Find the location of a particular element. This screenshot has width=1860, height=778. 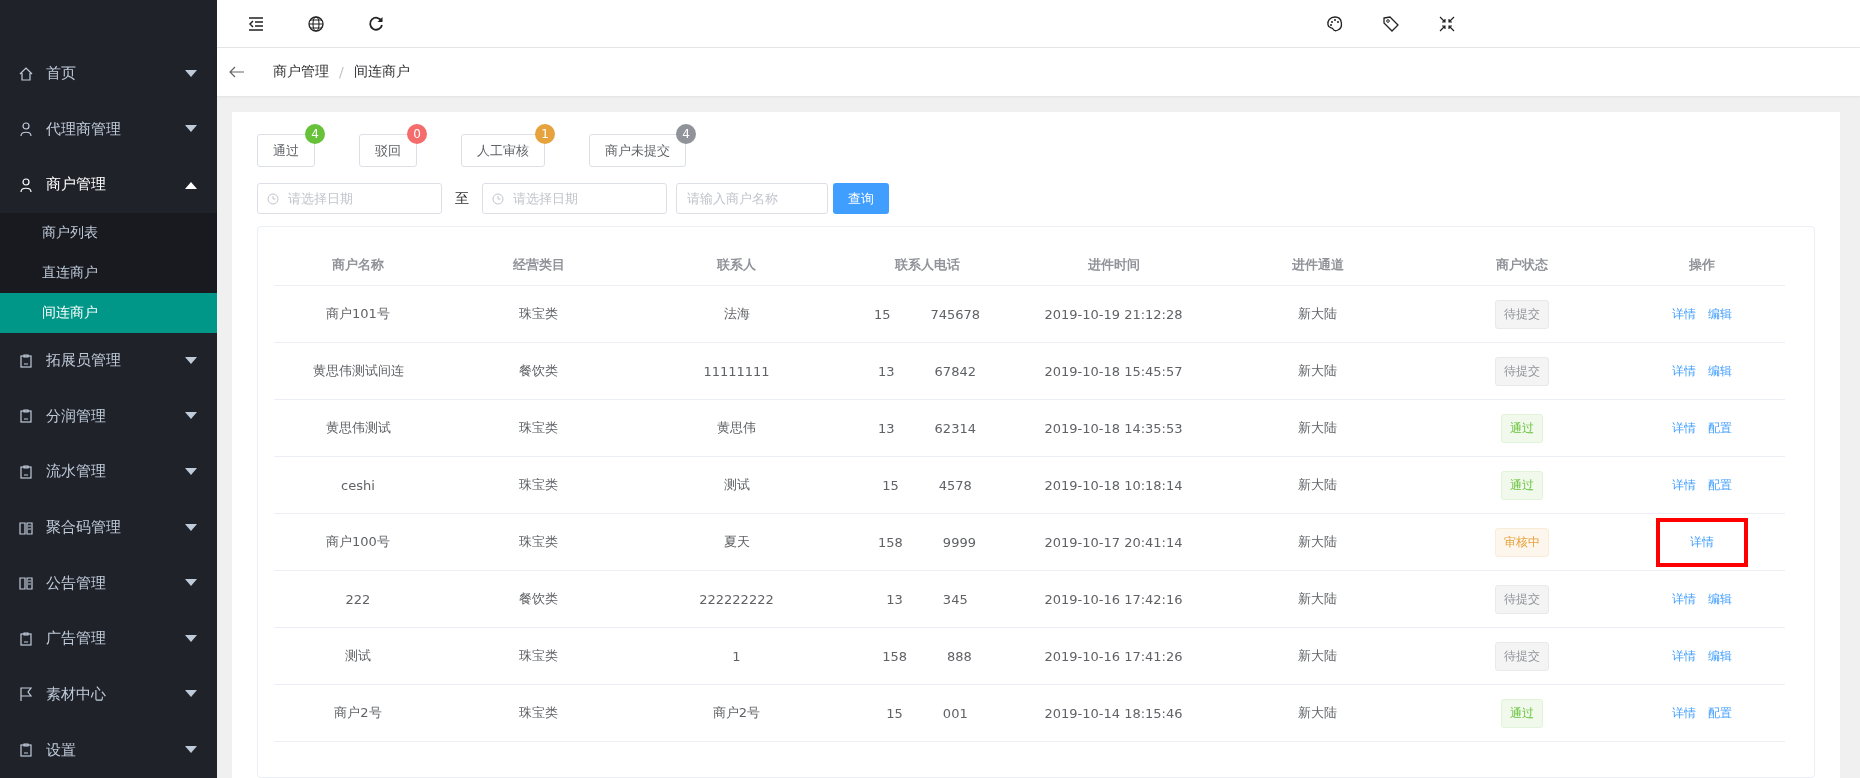

sidebar-item: 公告管理 is located at coordinates (108, 583).